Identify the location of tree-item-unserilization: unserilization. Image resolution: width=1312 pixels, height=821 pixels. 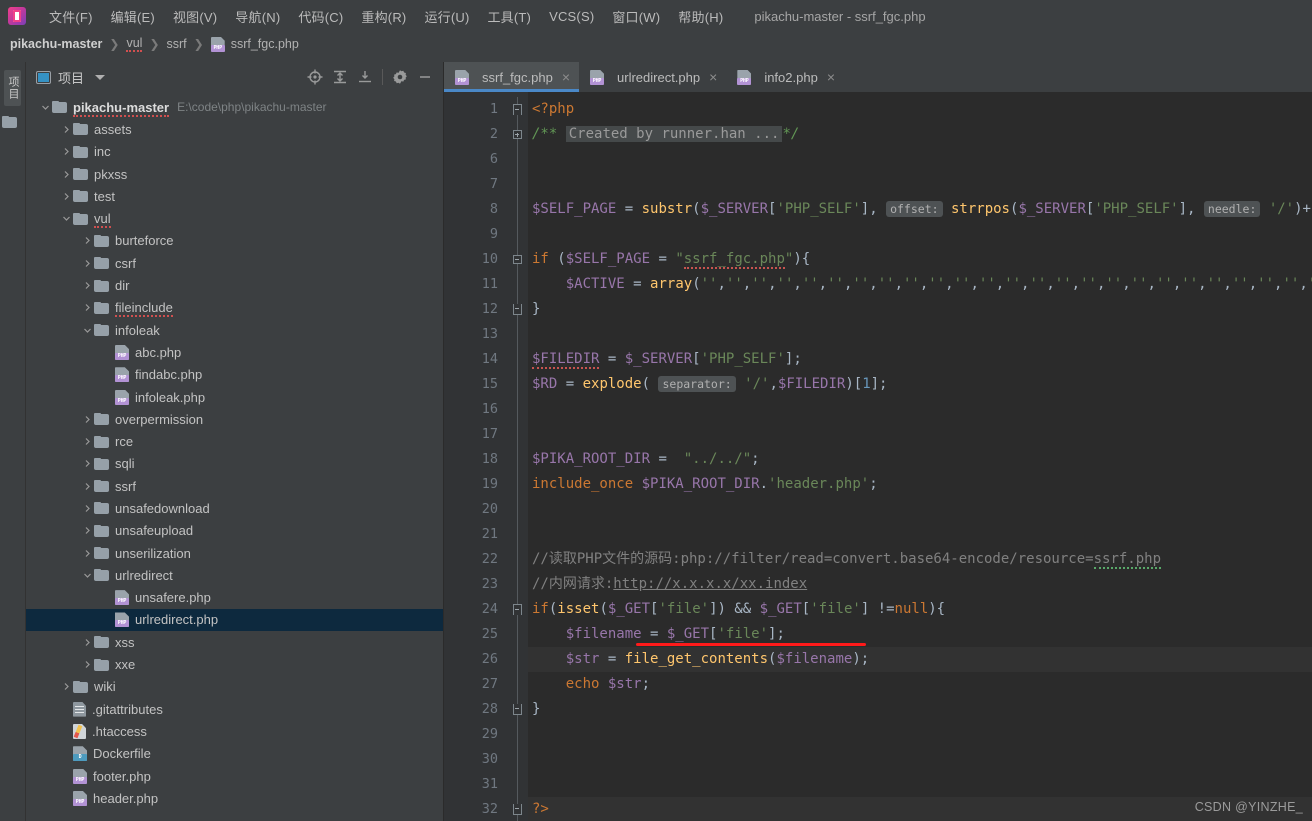
(234, 553).